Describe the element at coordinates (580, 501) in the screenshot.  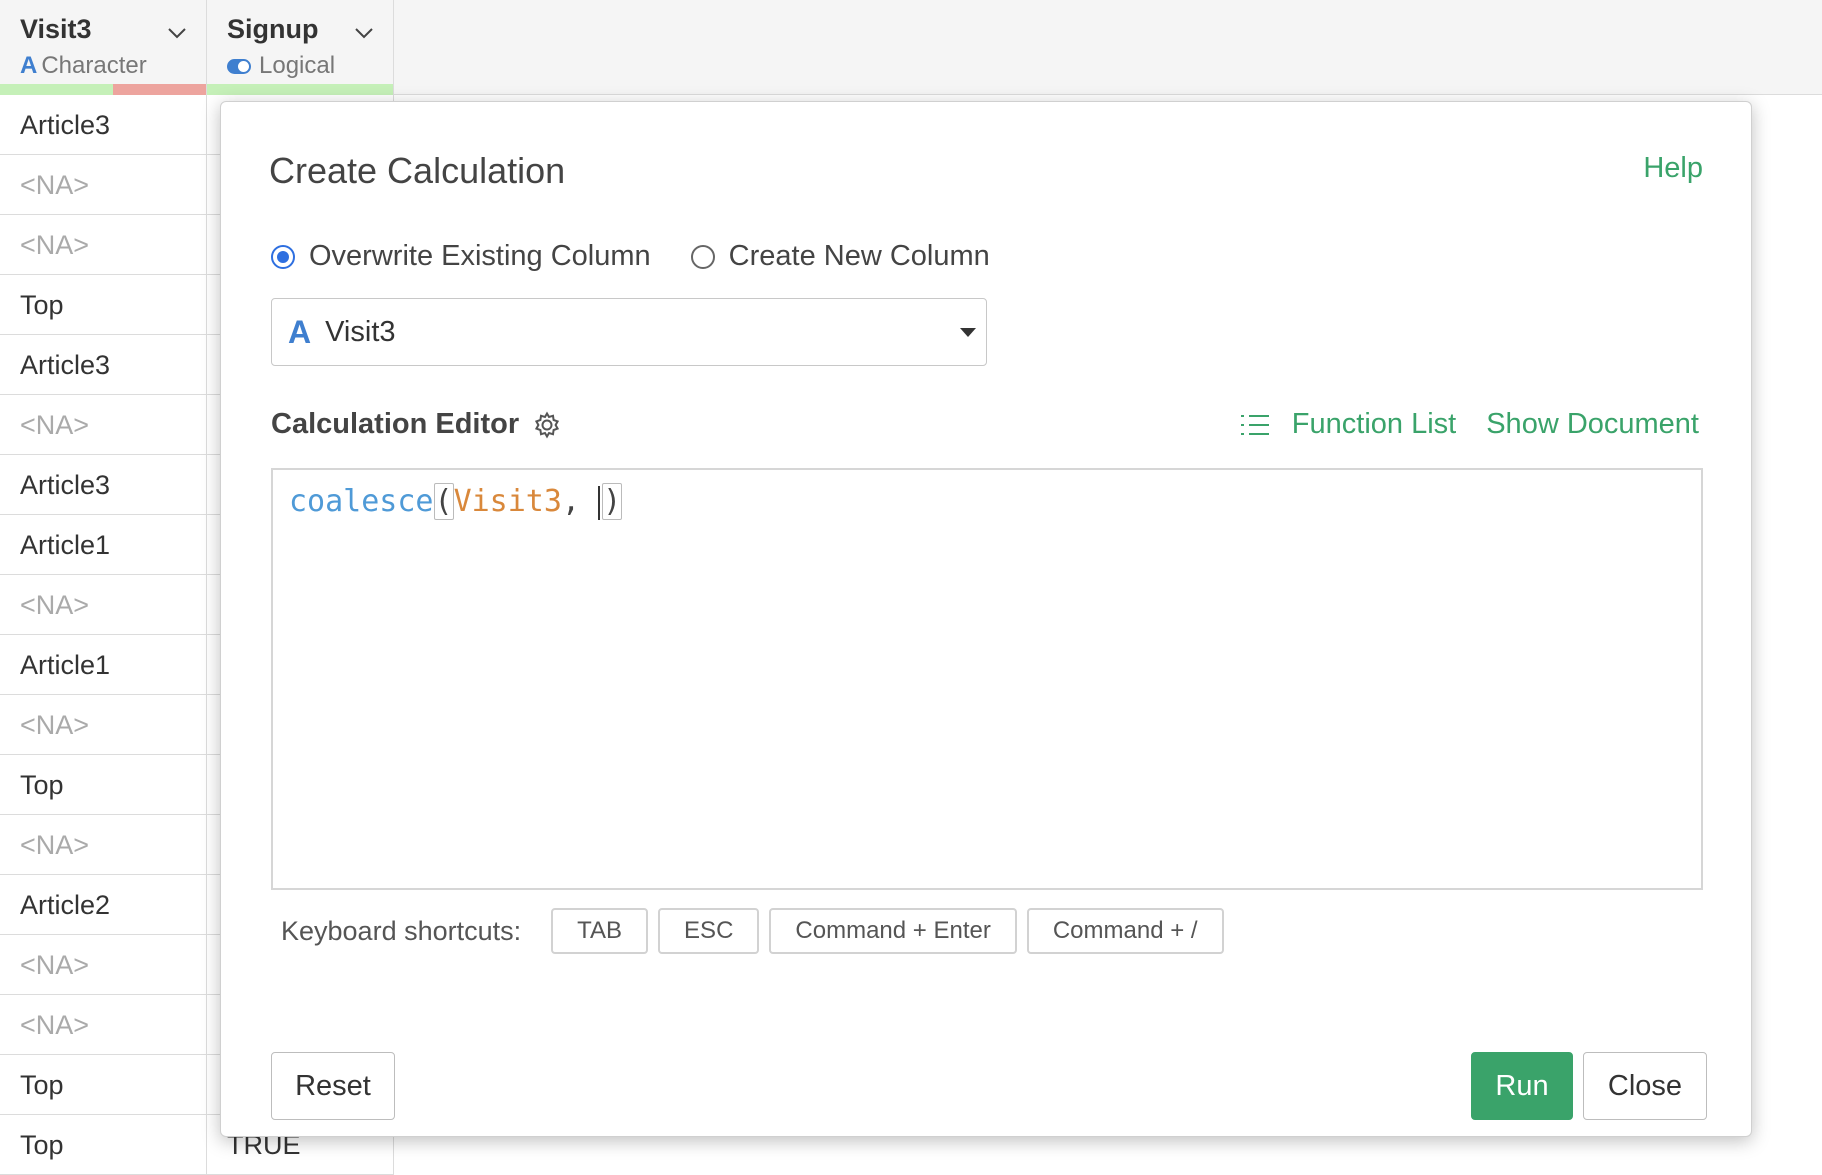
I see `code-comma: ,` at that location.